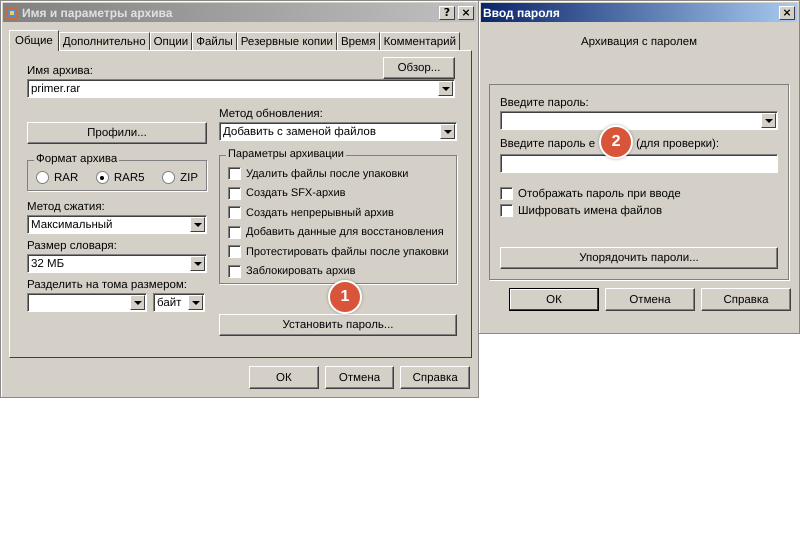  What do you see at coordinates (34, 40) in the screenshot?
I see `tab: Общие` at bounding box center [34, 40].